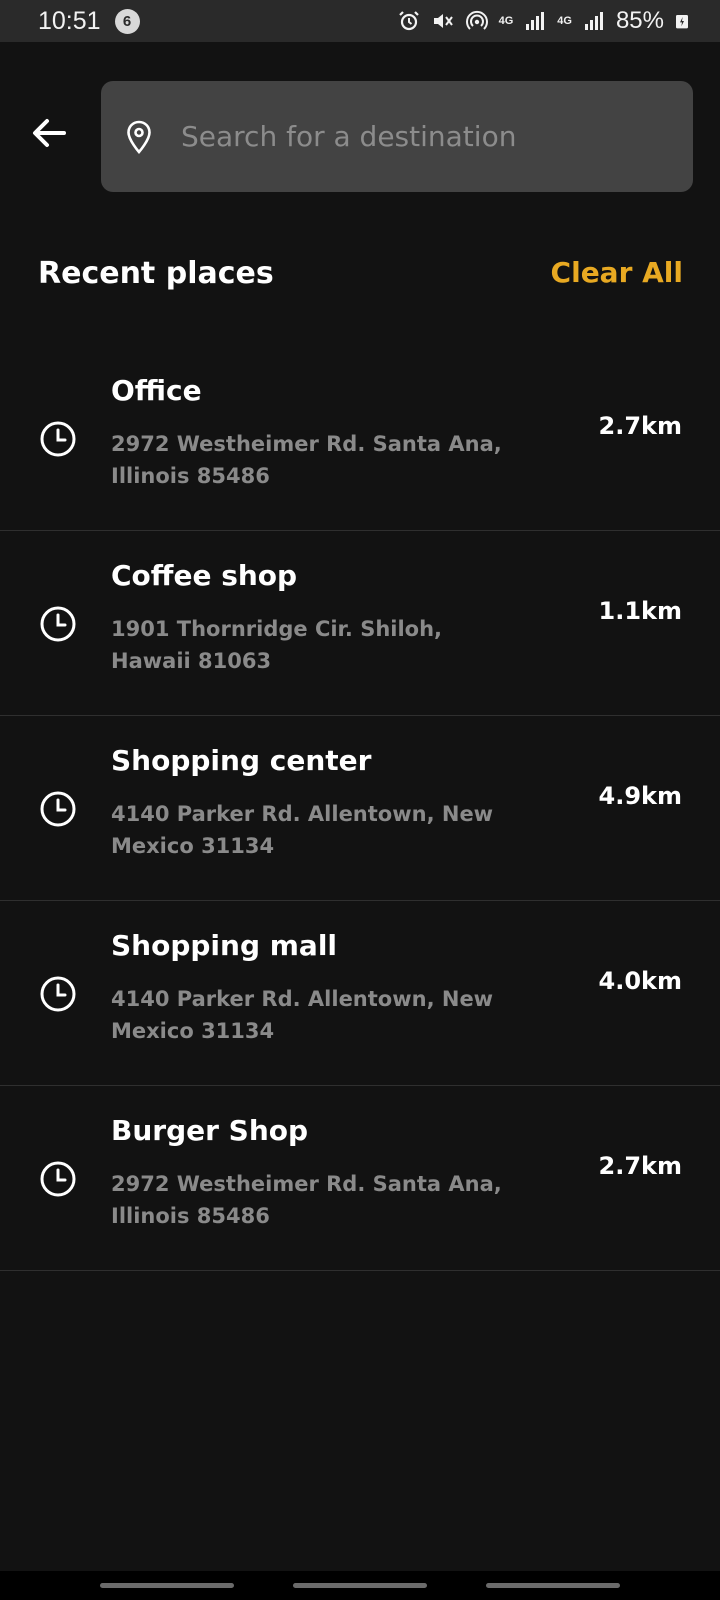  I want to click on location-pin-icon, so click(139, 137).